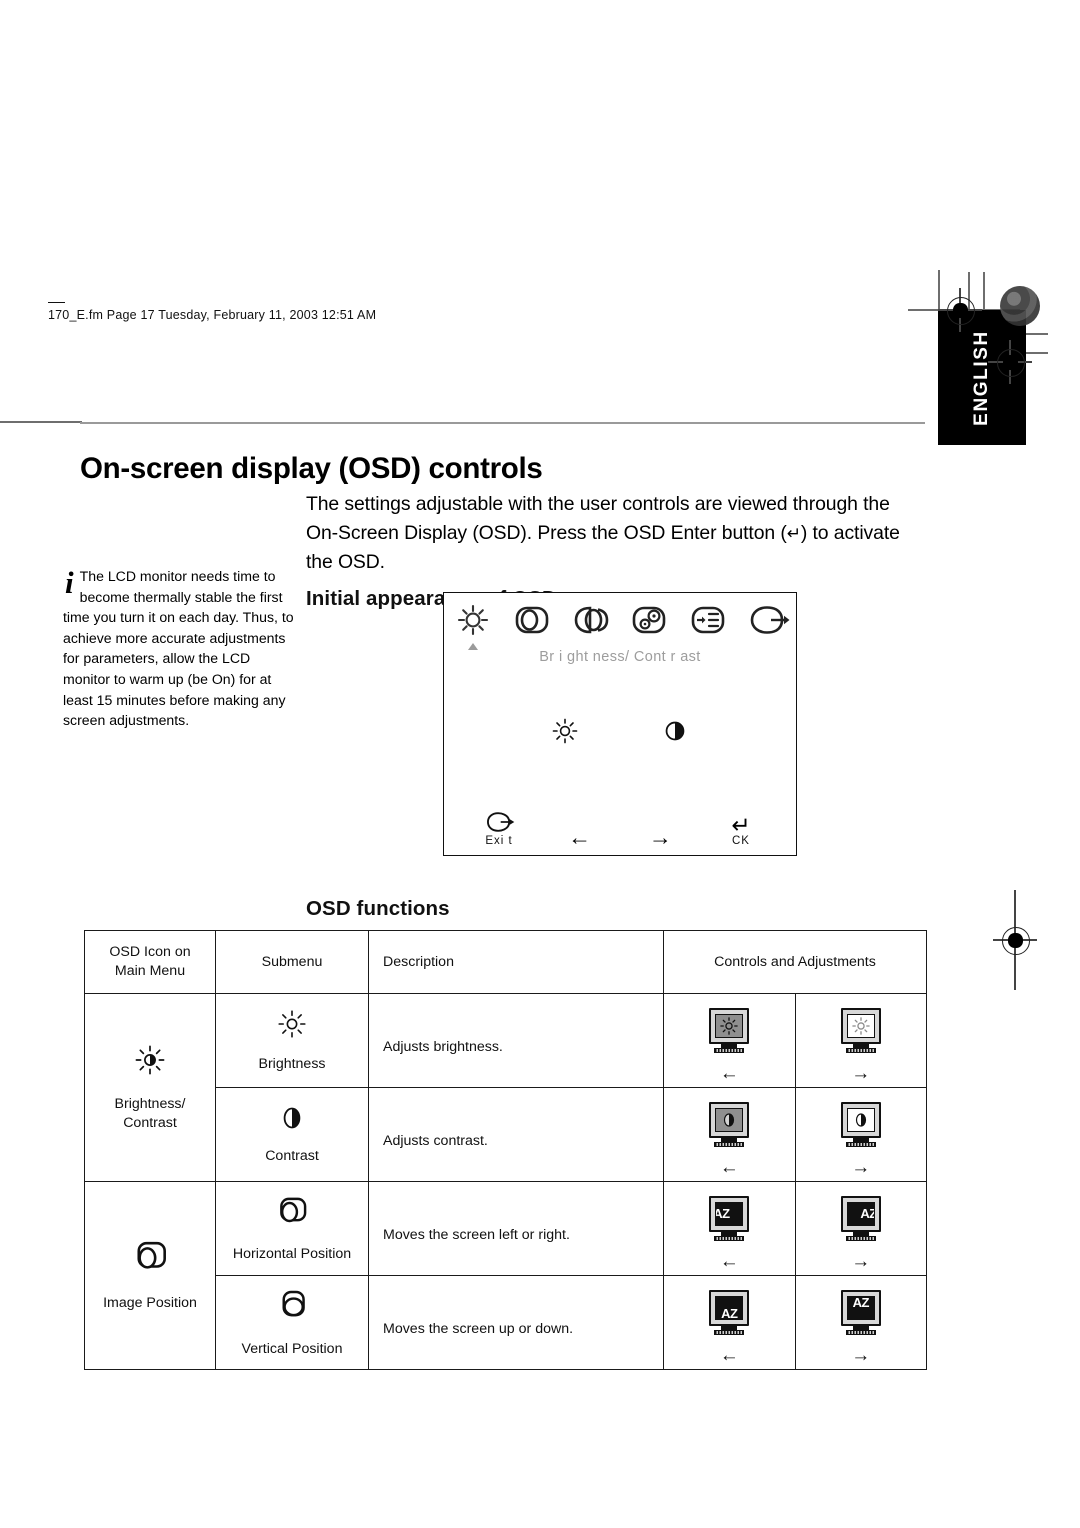 The width and height of the screenshot is (1080, 1528). What do you see at coordinates (516, 962) in the screenshot?
I see `header-description: Description` at bounding box center [516, 962].